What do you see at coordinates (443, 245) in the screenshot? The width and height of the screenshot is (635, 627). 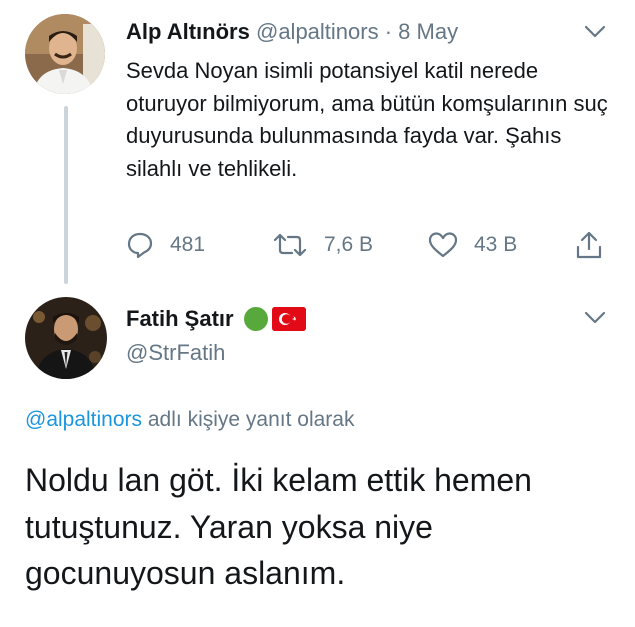 I see `like-icon` at bounding box center [443, 245].